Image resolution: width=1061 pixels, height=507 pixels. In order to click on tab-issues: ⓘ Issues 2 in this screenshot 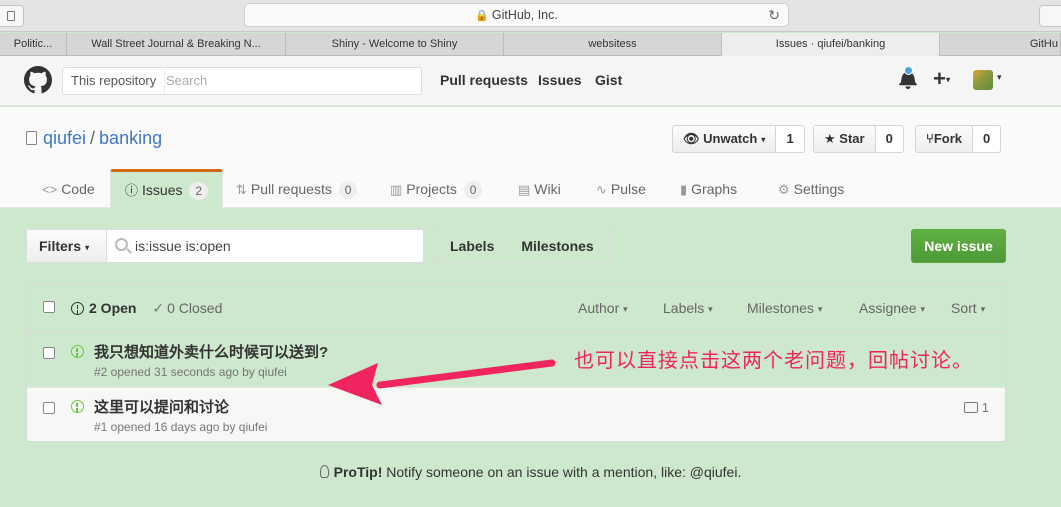, I will do `click(167, 189)`.